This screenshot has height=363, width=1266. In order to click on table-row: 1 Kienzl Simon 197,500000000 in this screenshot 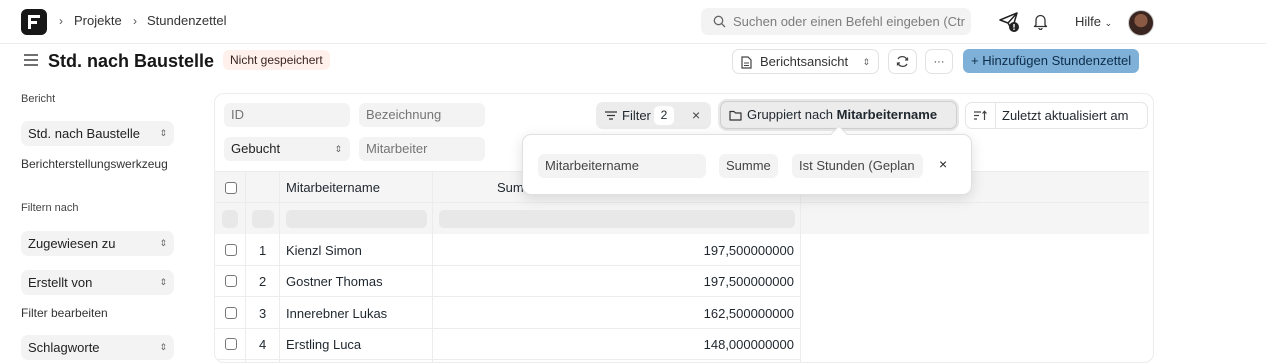, I will do `click(508, 250)`.